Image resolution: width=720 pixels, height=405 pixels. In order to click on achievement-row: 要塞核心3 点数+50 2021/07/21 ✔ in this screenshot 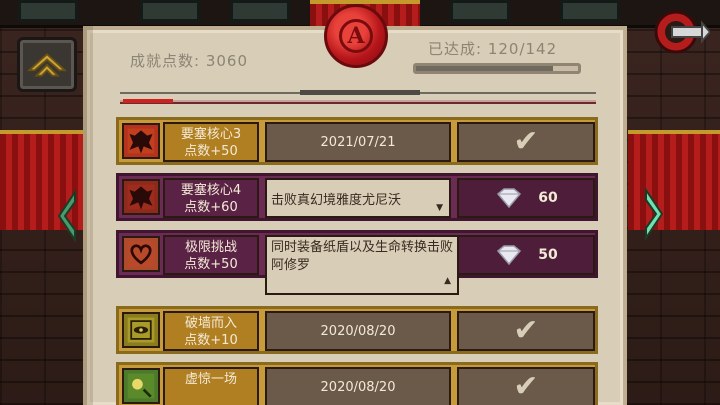, I will do `click(357, 141)`.